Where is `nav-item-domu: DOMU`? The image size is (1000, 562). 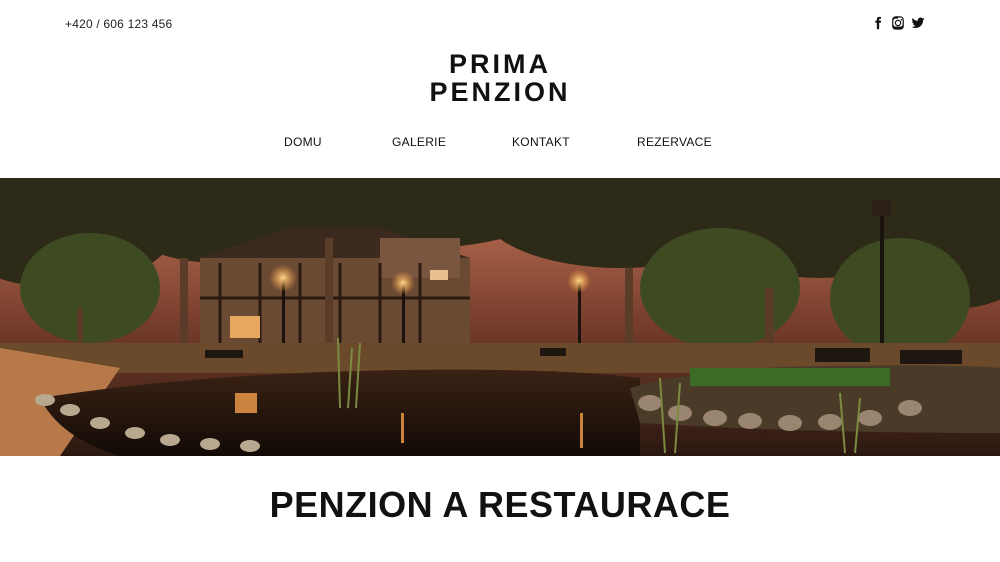
nav-item-domu: DOMU is located at coordinates (303, 142).